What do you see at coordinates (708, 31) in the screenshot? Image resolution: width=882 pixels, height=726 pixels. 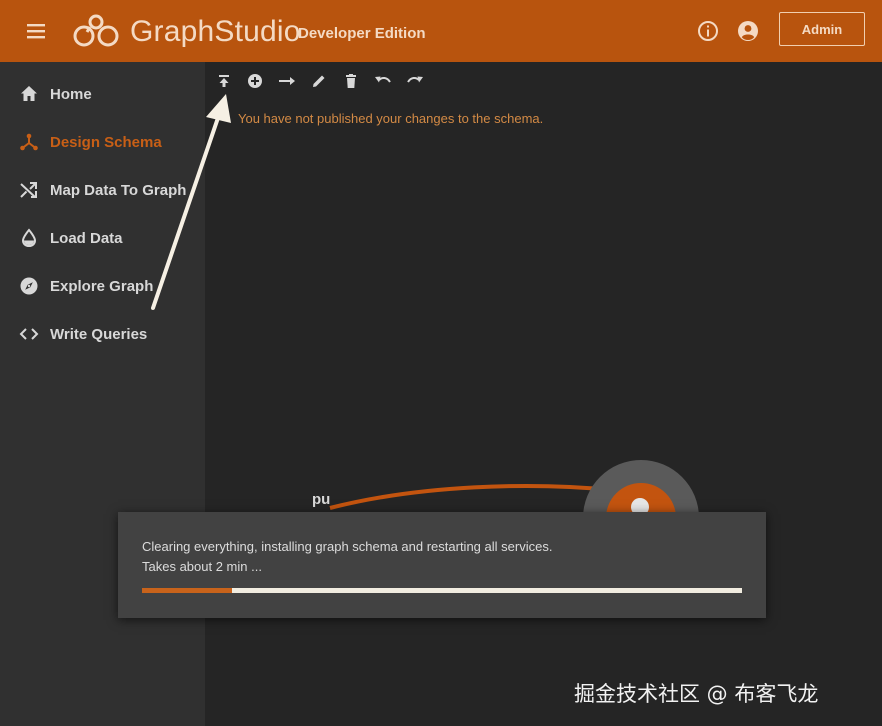 I see `info-icon` at bounding box center [708, 31].